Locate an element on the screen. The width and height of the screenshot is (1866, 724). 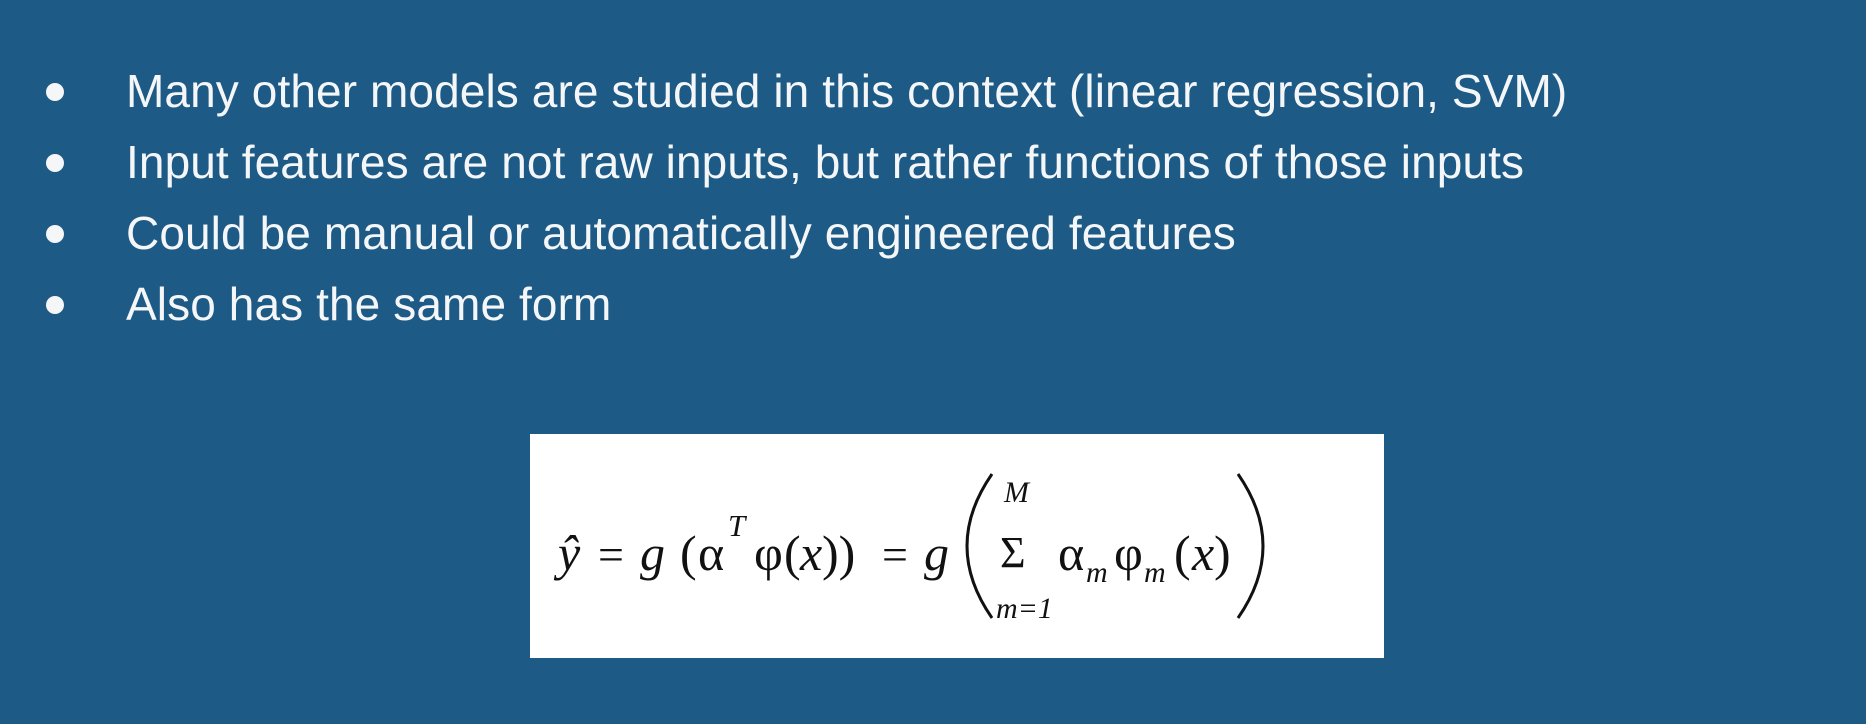
formula-y-hat: ŷ is located at coordinates (567, 553).